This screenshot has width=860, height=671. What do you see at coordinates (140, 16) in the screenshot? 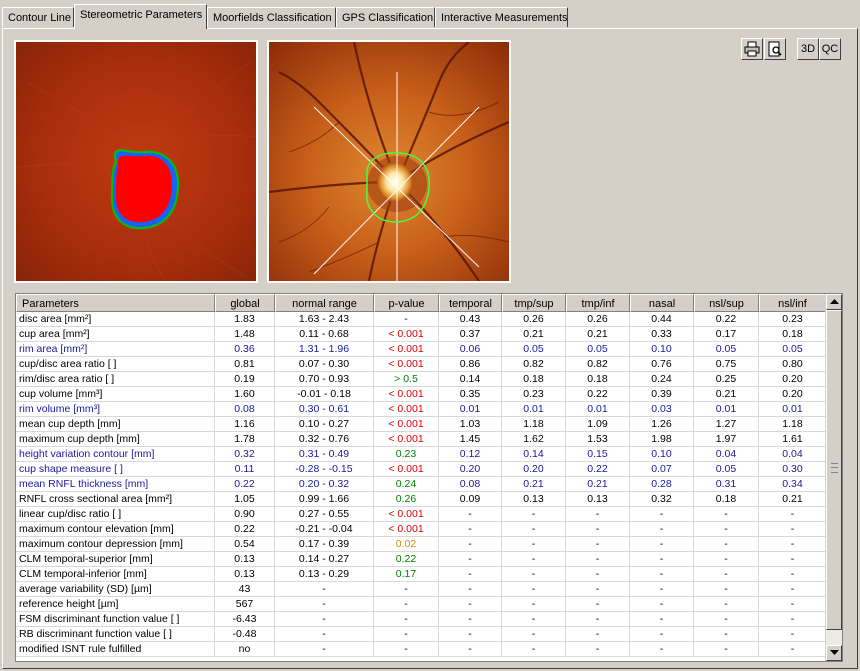
I see `tab-stereometric-parameters: Stereometric Parameters` at bounding box center [140, 16].